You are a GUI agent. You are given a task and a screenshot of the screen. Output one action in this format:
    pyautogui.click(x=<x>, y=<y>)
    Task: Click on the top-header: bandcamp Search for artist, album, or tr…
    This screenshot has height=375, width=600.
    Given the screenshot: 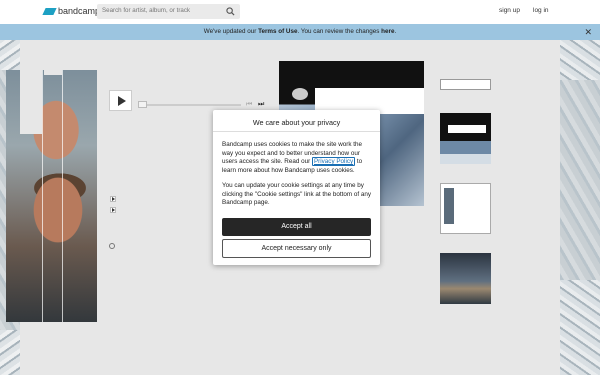 What is the action you would take?
    pyautogui.click(x=300, y=12)
    